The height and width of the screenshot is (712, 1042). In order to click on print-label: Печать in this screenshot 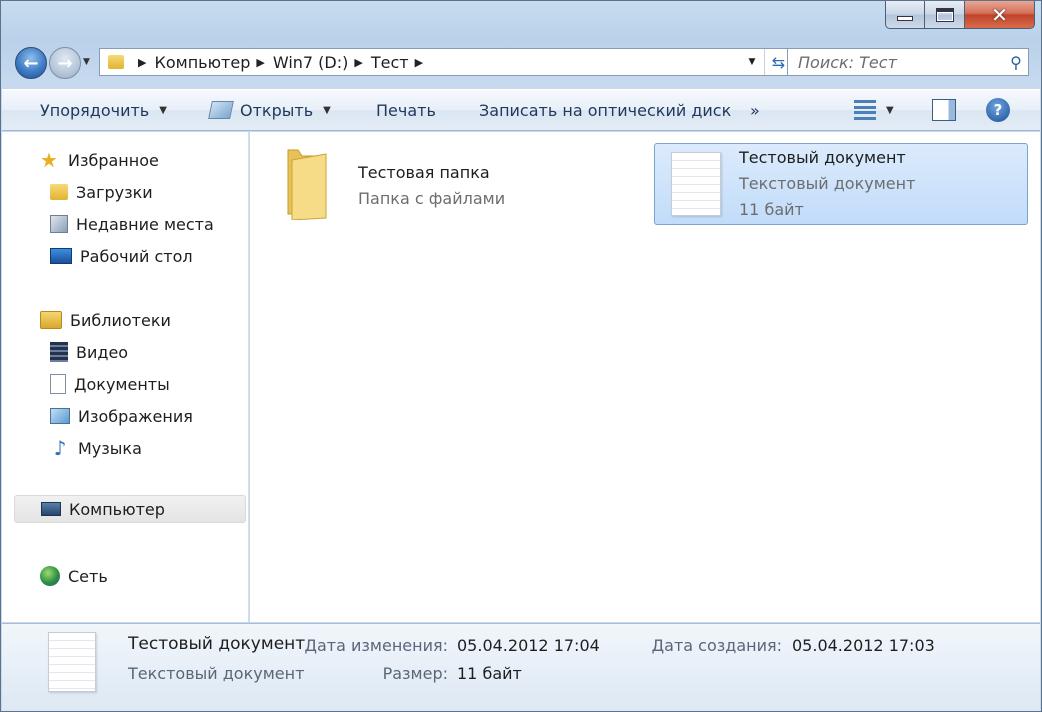, I will do `click(406, 110)`.